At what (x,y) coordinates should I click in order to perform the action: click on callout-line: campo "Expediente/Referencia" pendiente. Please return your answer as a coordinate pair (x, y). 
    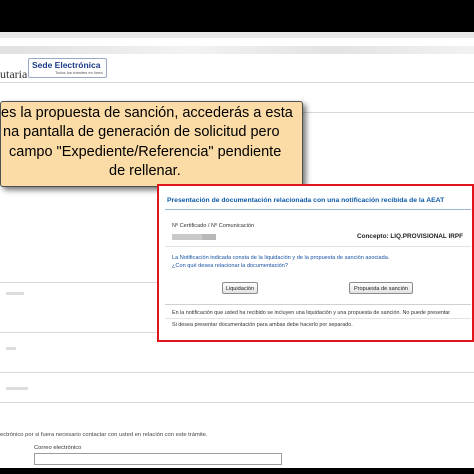
    Looking at the image, I should click on (145, 152).